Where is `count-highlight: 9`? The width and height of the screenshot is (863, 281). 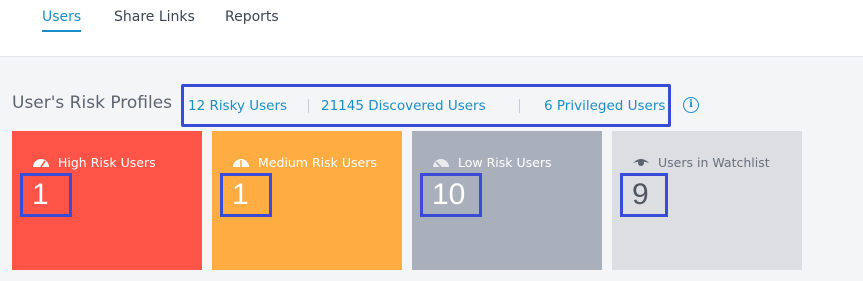
count-highlight: 9 is located at coordinates (644, 195).